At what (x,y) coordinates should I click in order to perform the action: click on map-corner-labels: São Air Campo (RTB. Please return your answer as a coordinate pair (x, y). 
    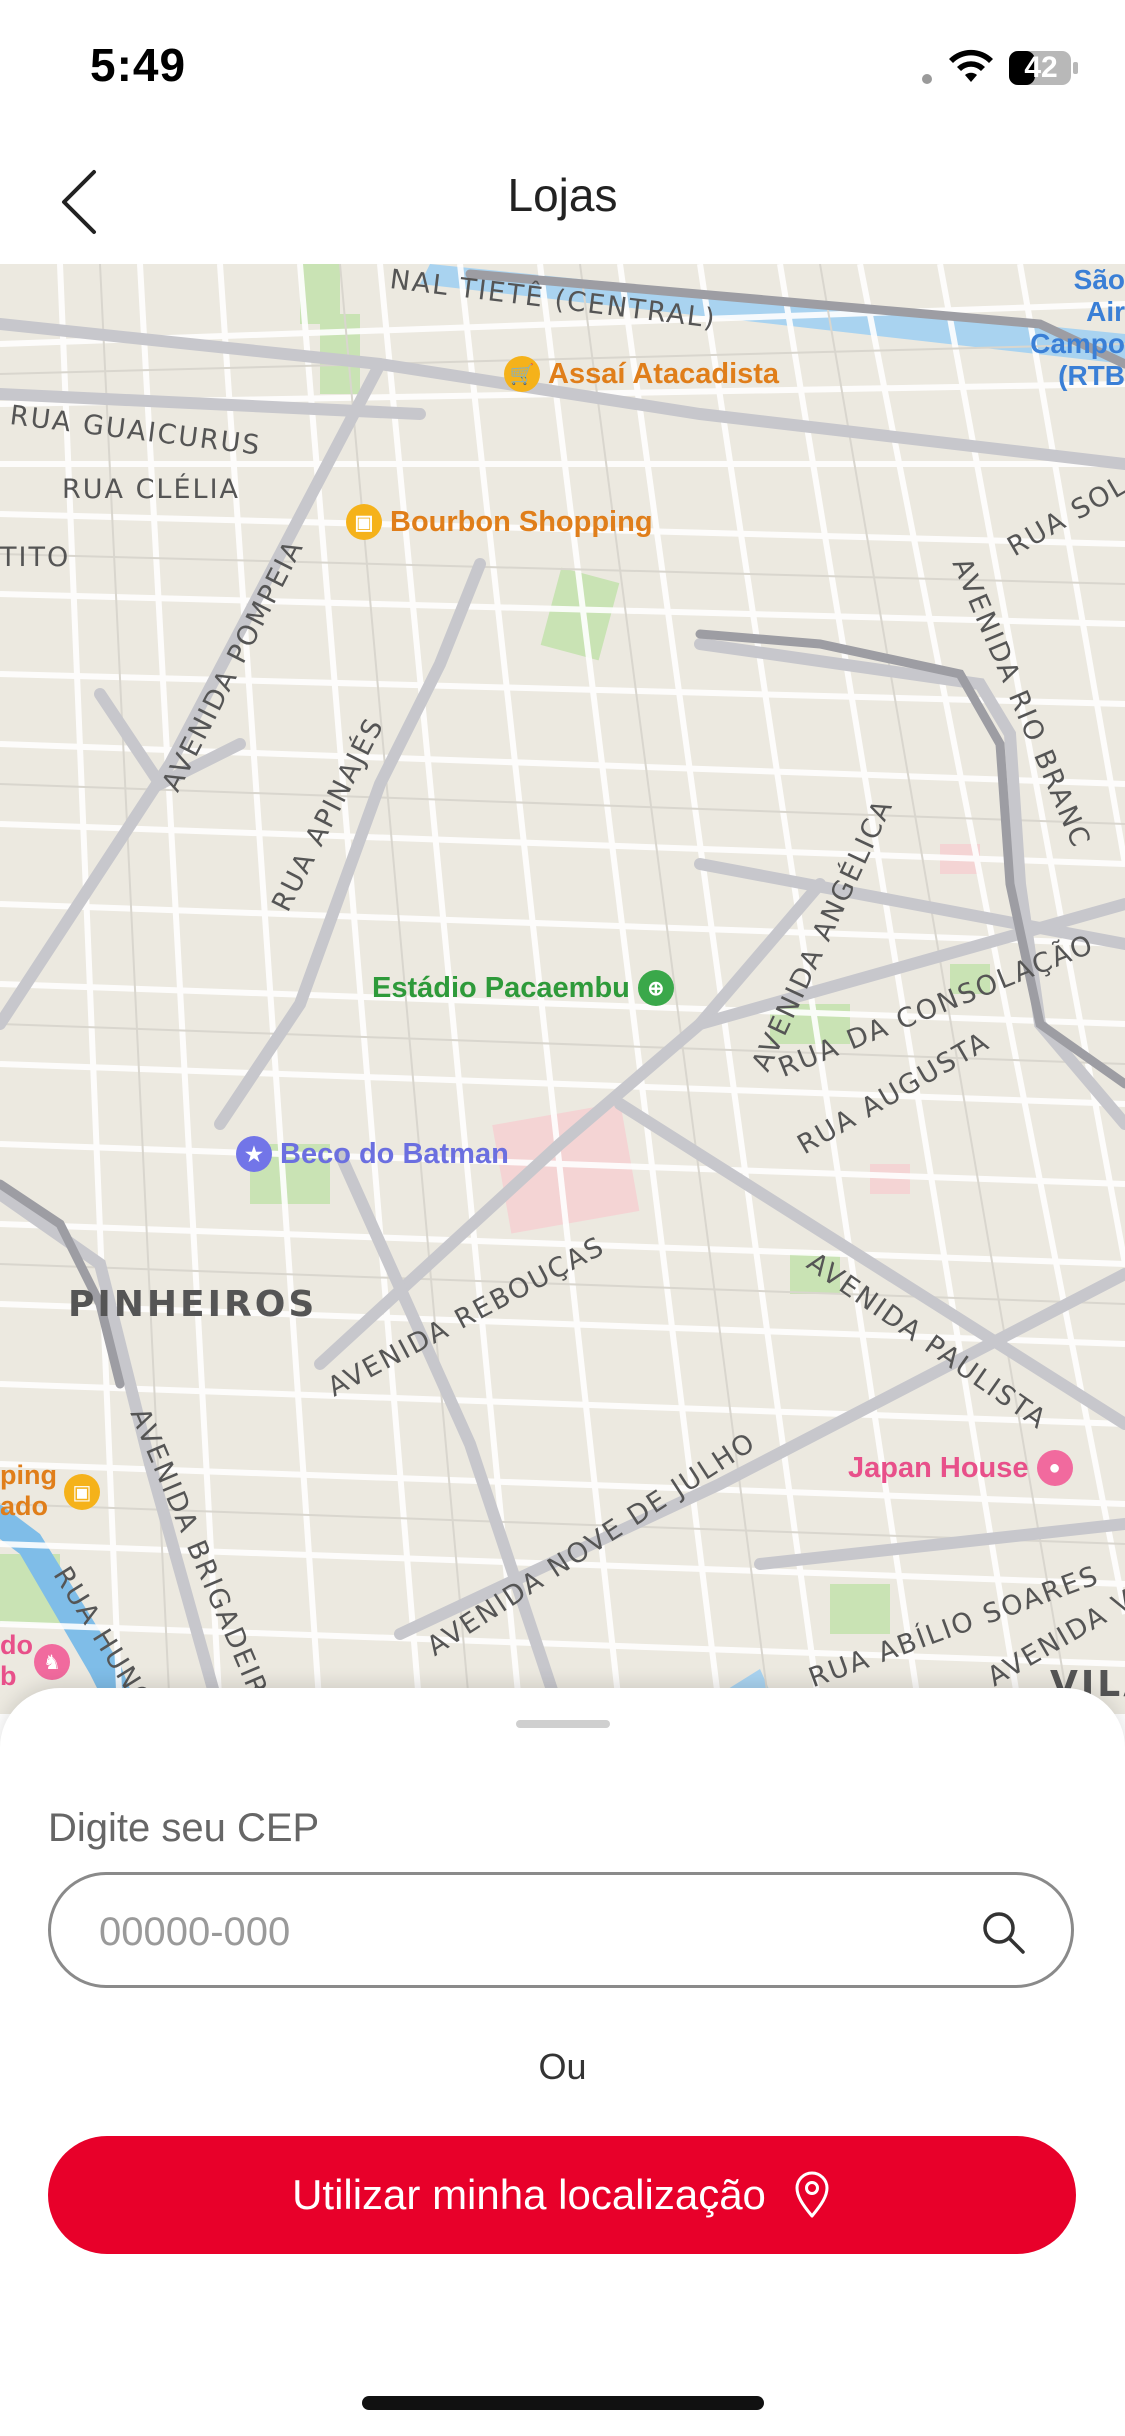
    Looking at the image, I should click on (1077, 328).